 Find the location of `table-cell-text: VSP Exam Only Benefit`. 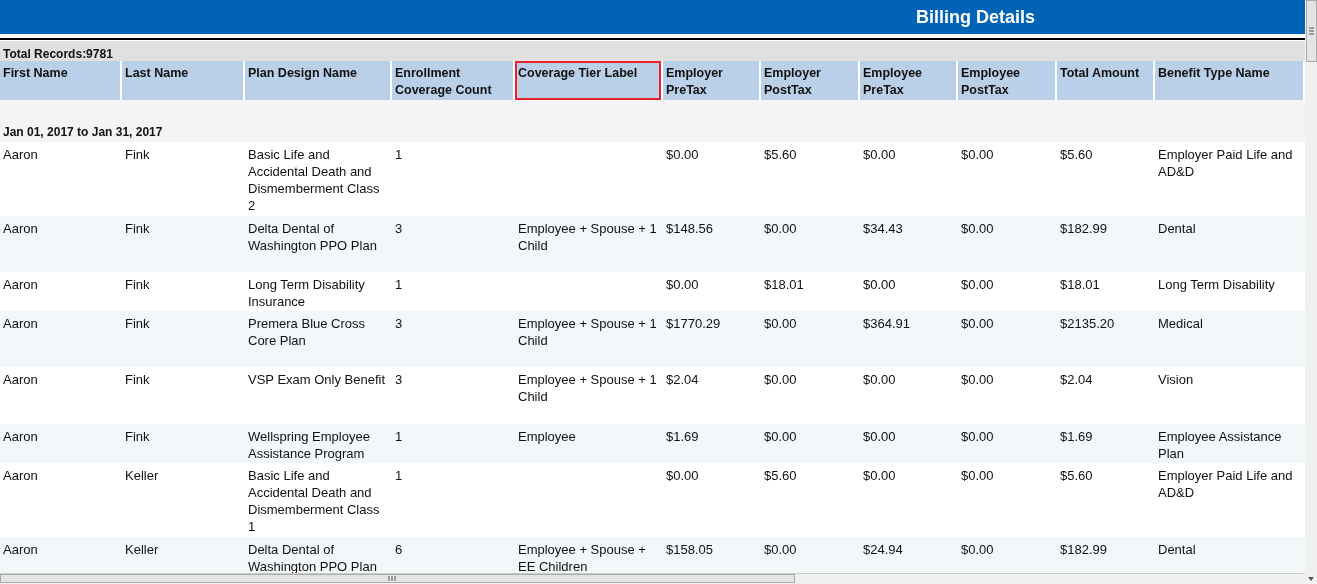

table-cell-text: VSP Exam Only Benefit is located at coordinates (317, 380).